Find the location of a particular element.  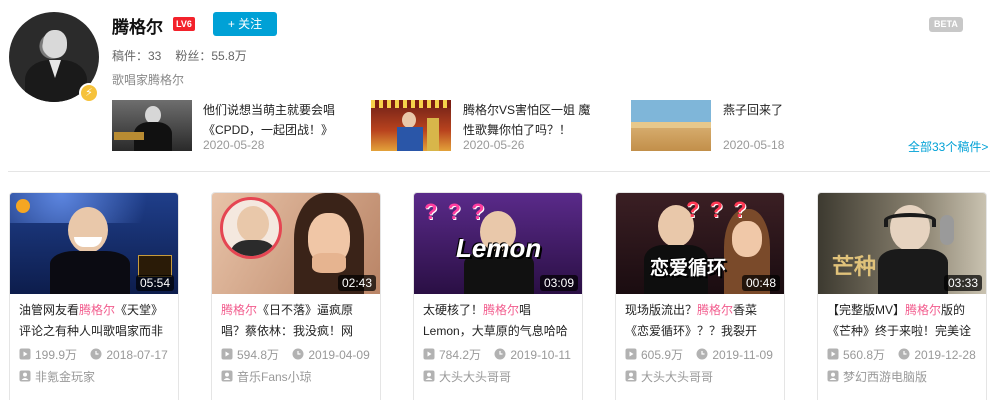

view-count: 199.9万 is located at coordinates (56, 355).